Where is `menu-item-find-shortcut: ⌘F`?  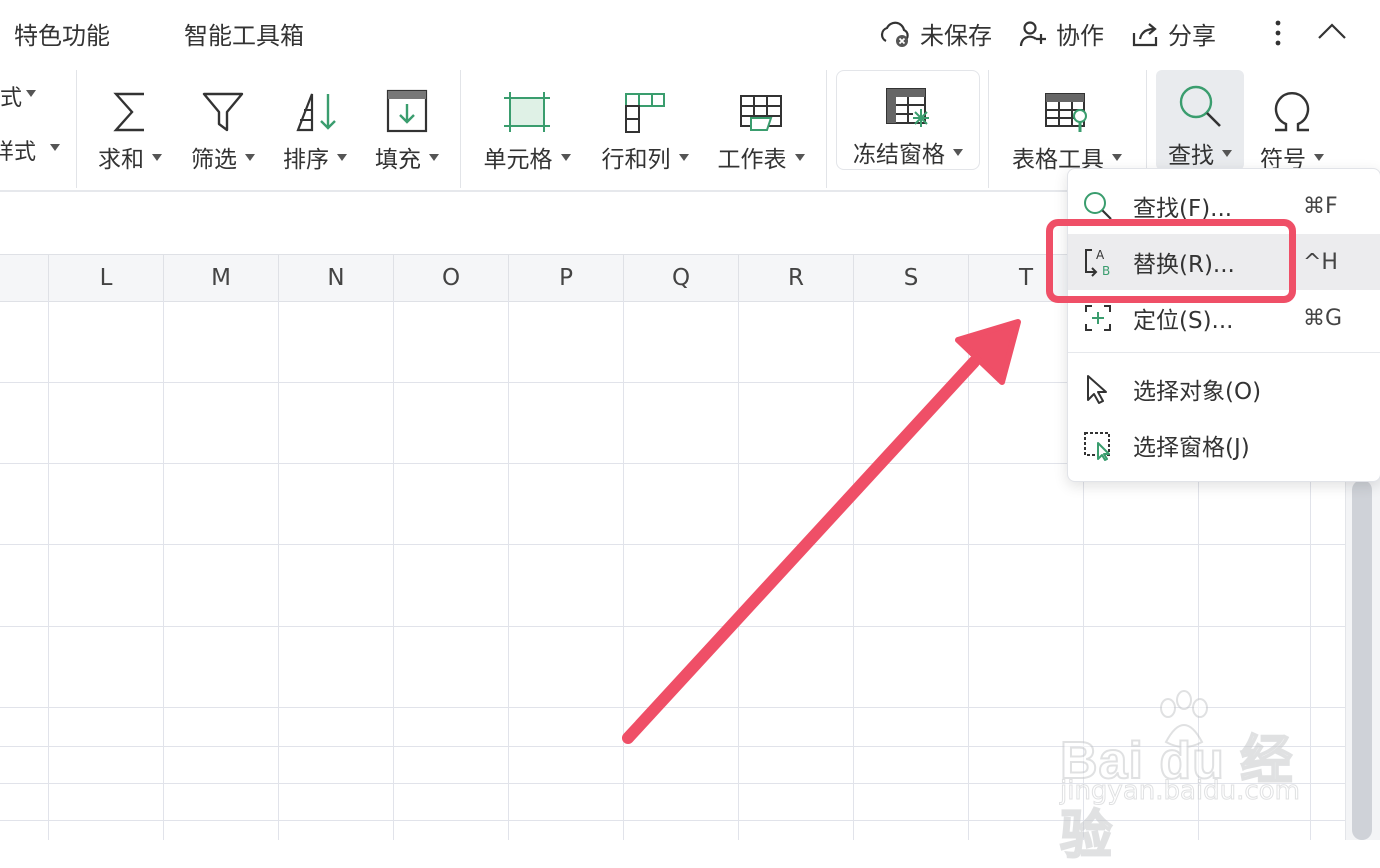 menu-item-find-shortcut: ⌘F is located at coordinates (1320, 206).